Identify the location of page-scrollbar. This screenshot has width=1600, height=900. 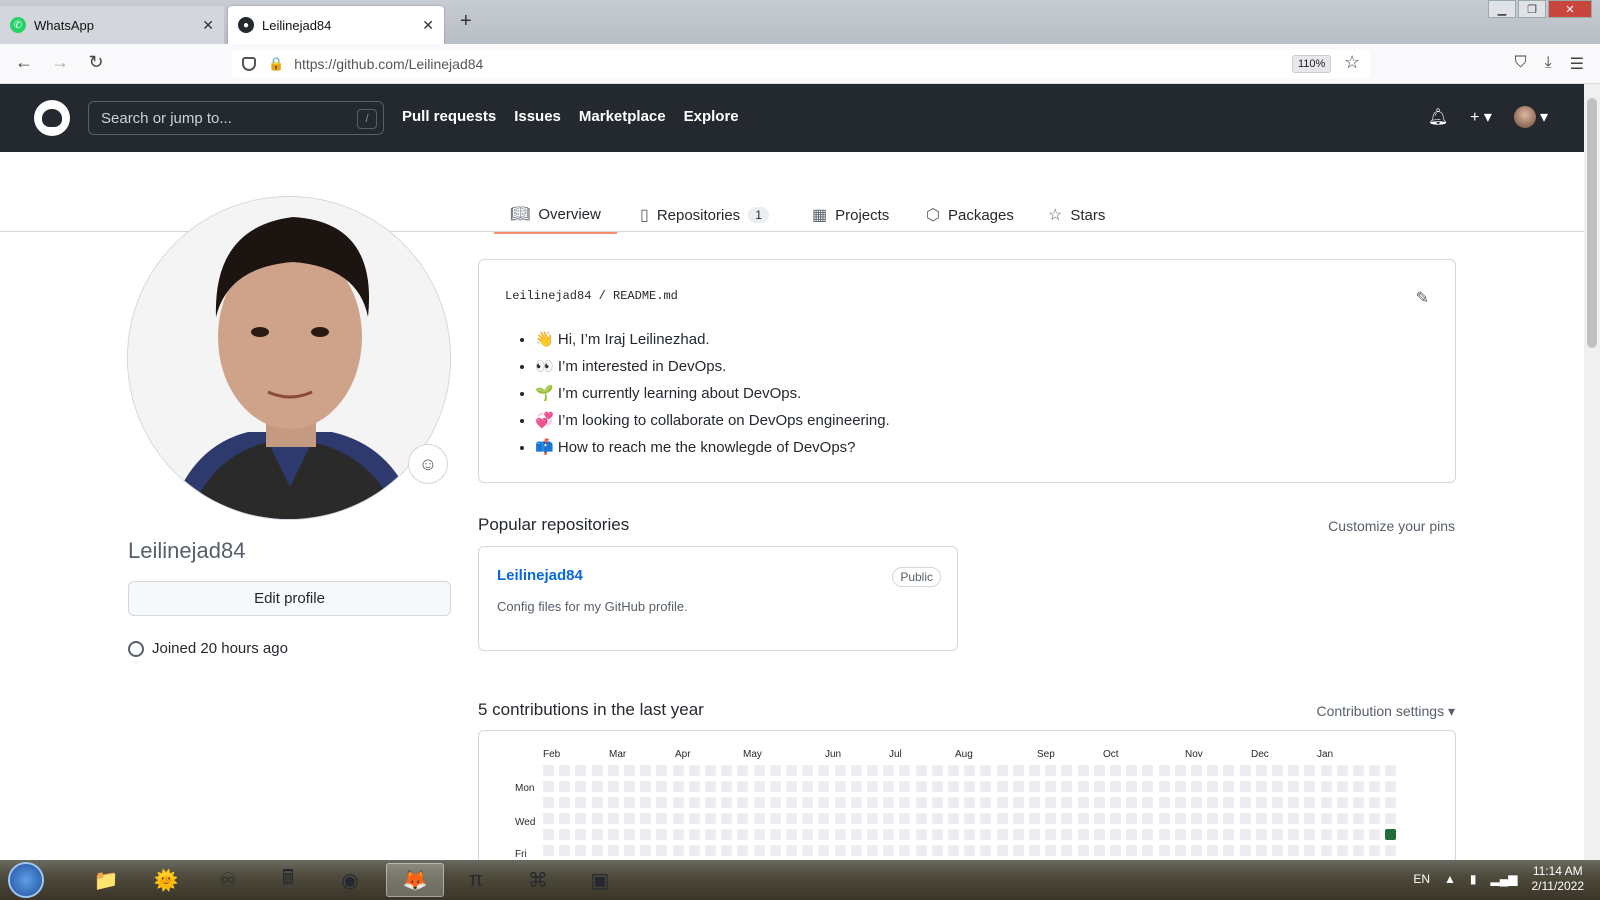
(1592, 472).